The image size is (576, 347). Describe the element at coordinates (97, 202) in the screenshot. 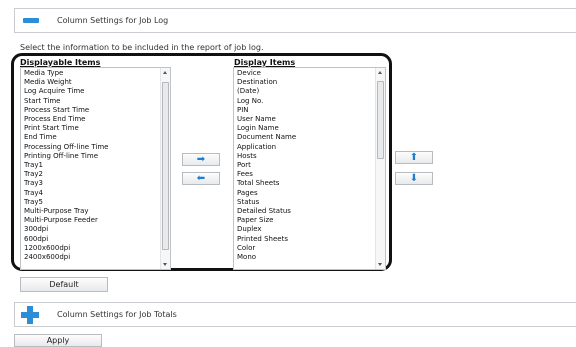

I see `list-item: Tray5` at that location.